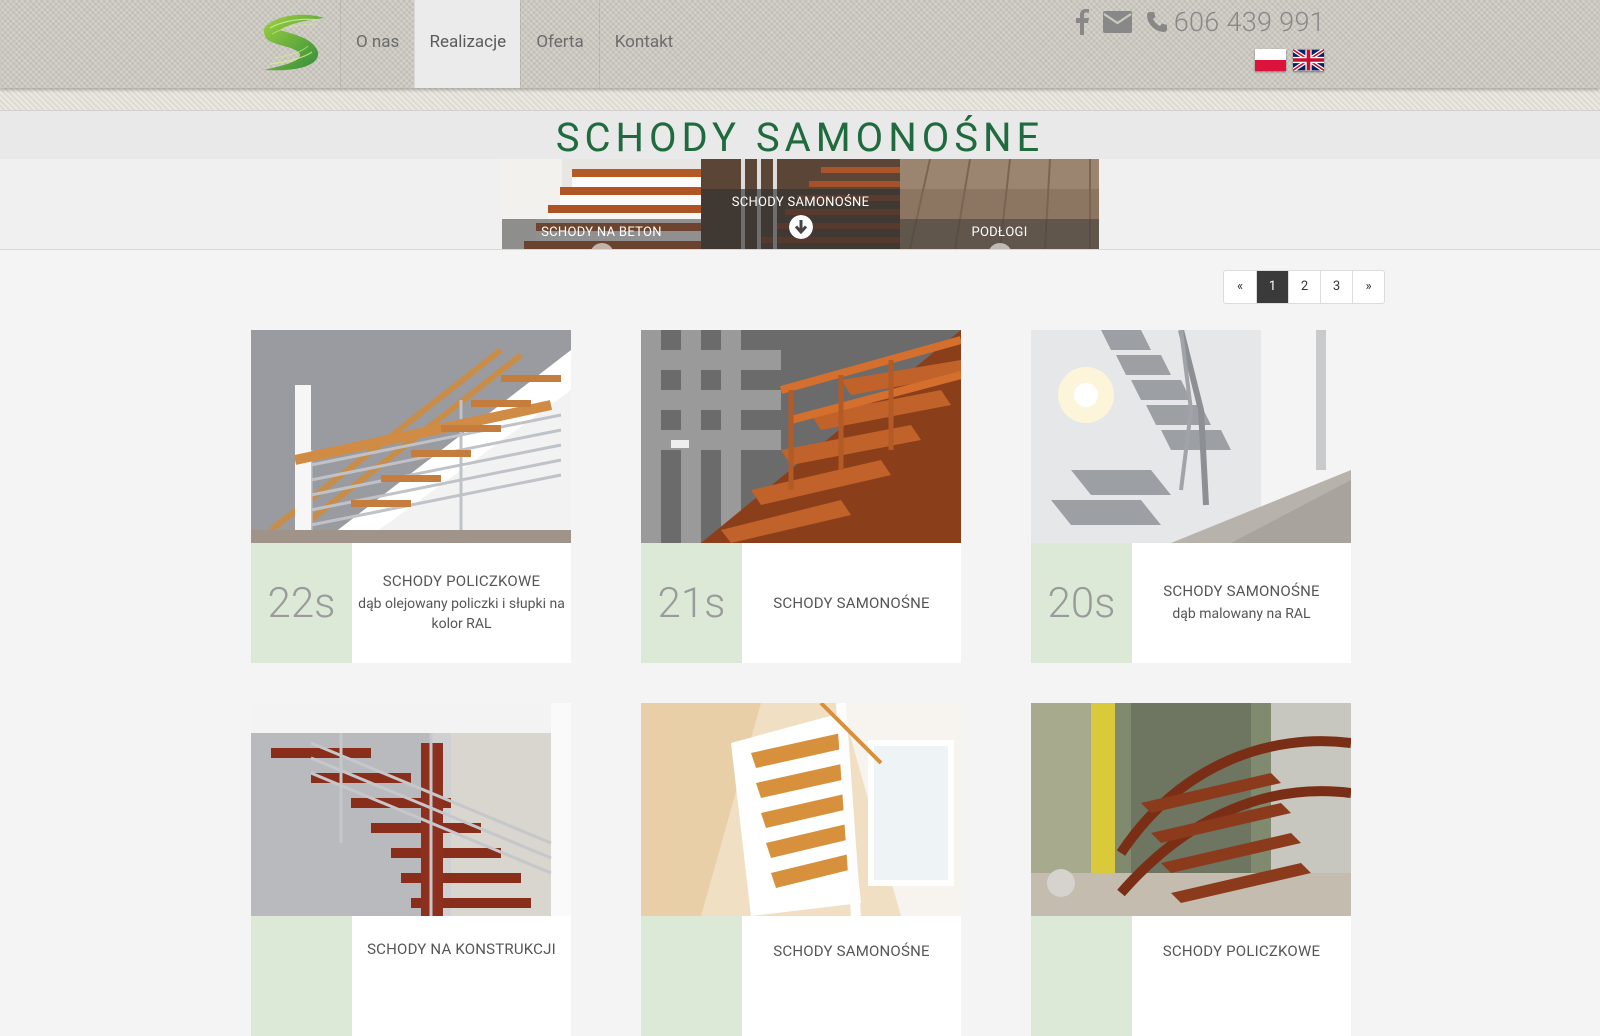 This screenshot has width=1600, height=1036. Describe the element at coordinates (1117, 22) in the screenshot. I see `envelope-icon` at that location.